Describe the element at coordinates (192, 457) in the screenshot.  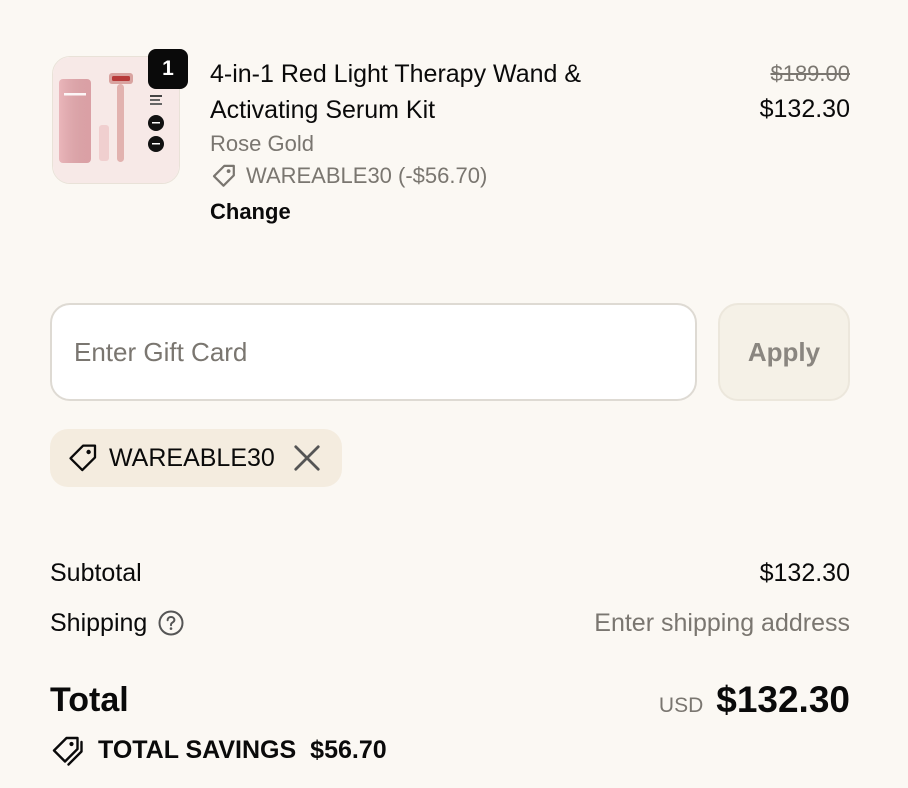
I see `discount-code: WAREABLE30` at that location.